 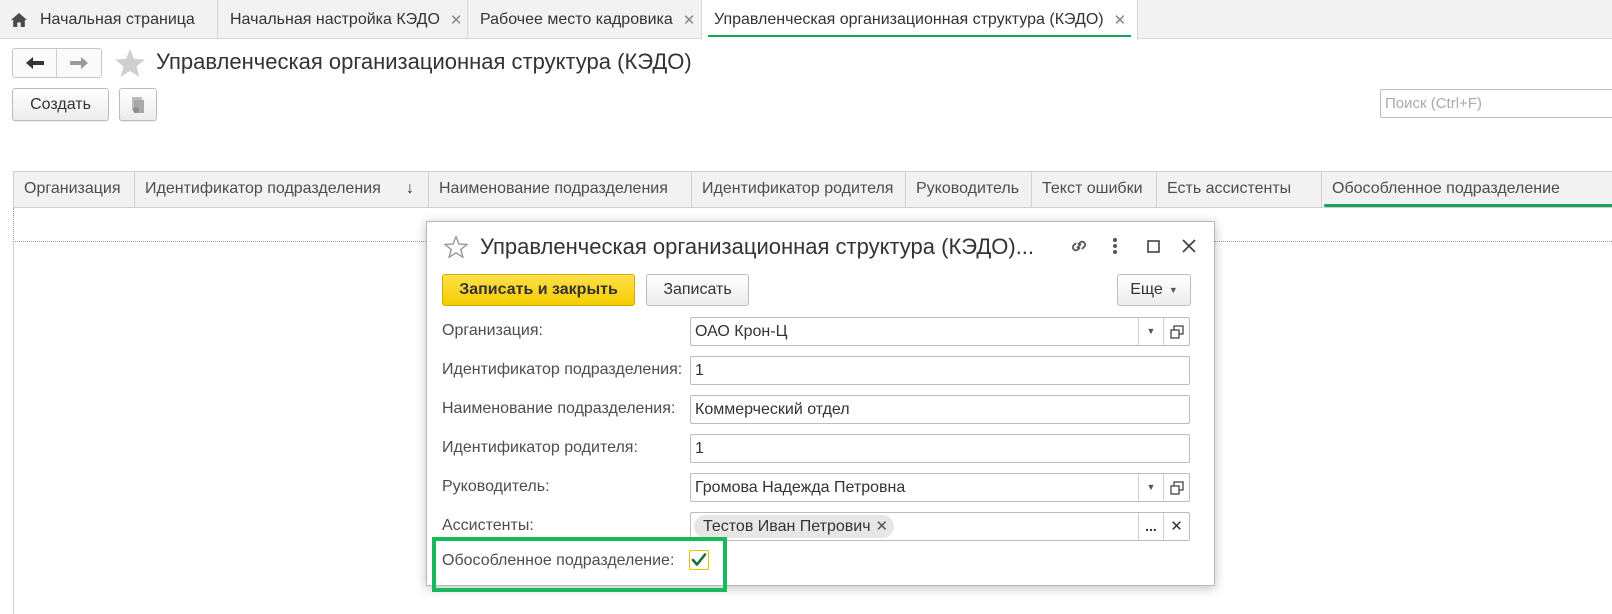 I want to click on organization-value: ОАО Крон-Ц, so click(x=741, y=331).